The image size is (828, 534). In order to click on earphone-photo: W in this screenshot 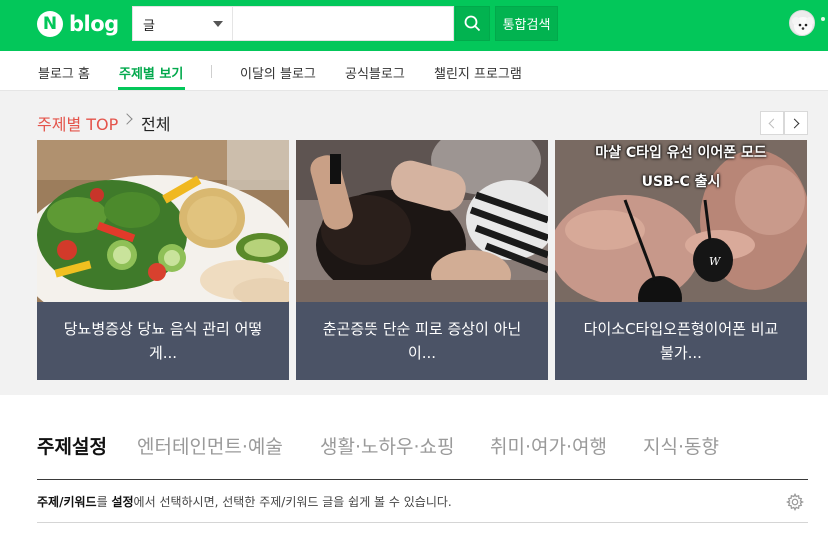, I will do `click(681, 221)`.